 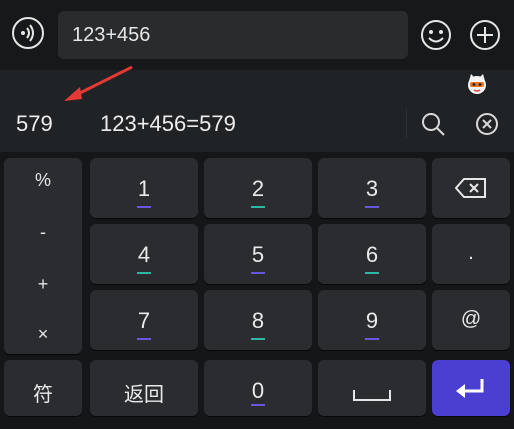 What do you see at coordinates (471, 320) in the screenshot?
I see `key-at: @` at bounding box center [471, 320].